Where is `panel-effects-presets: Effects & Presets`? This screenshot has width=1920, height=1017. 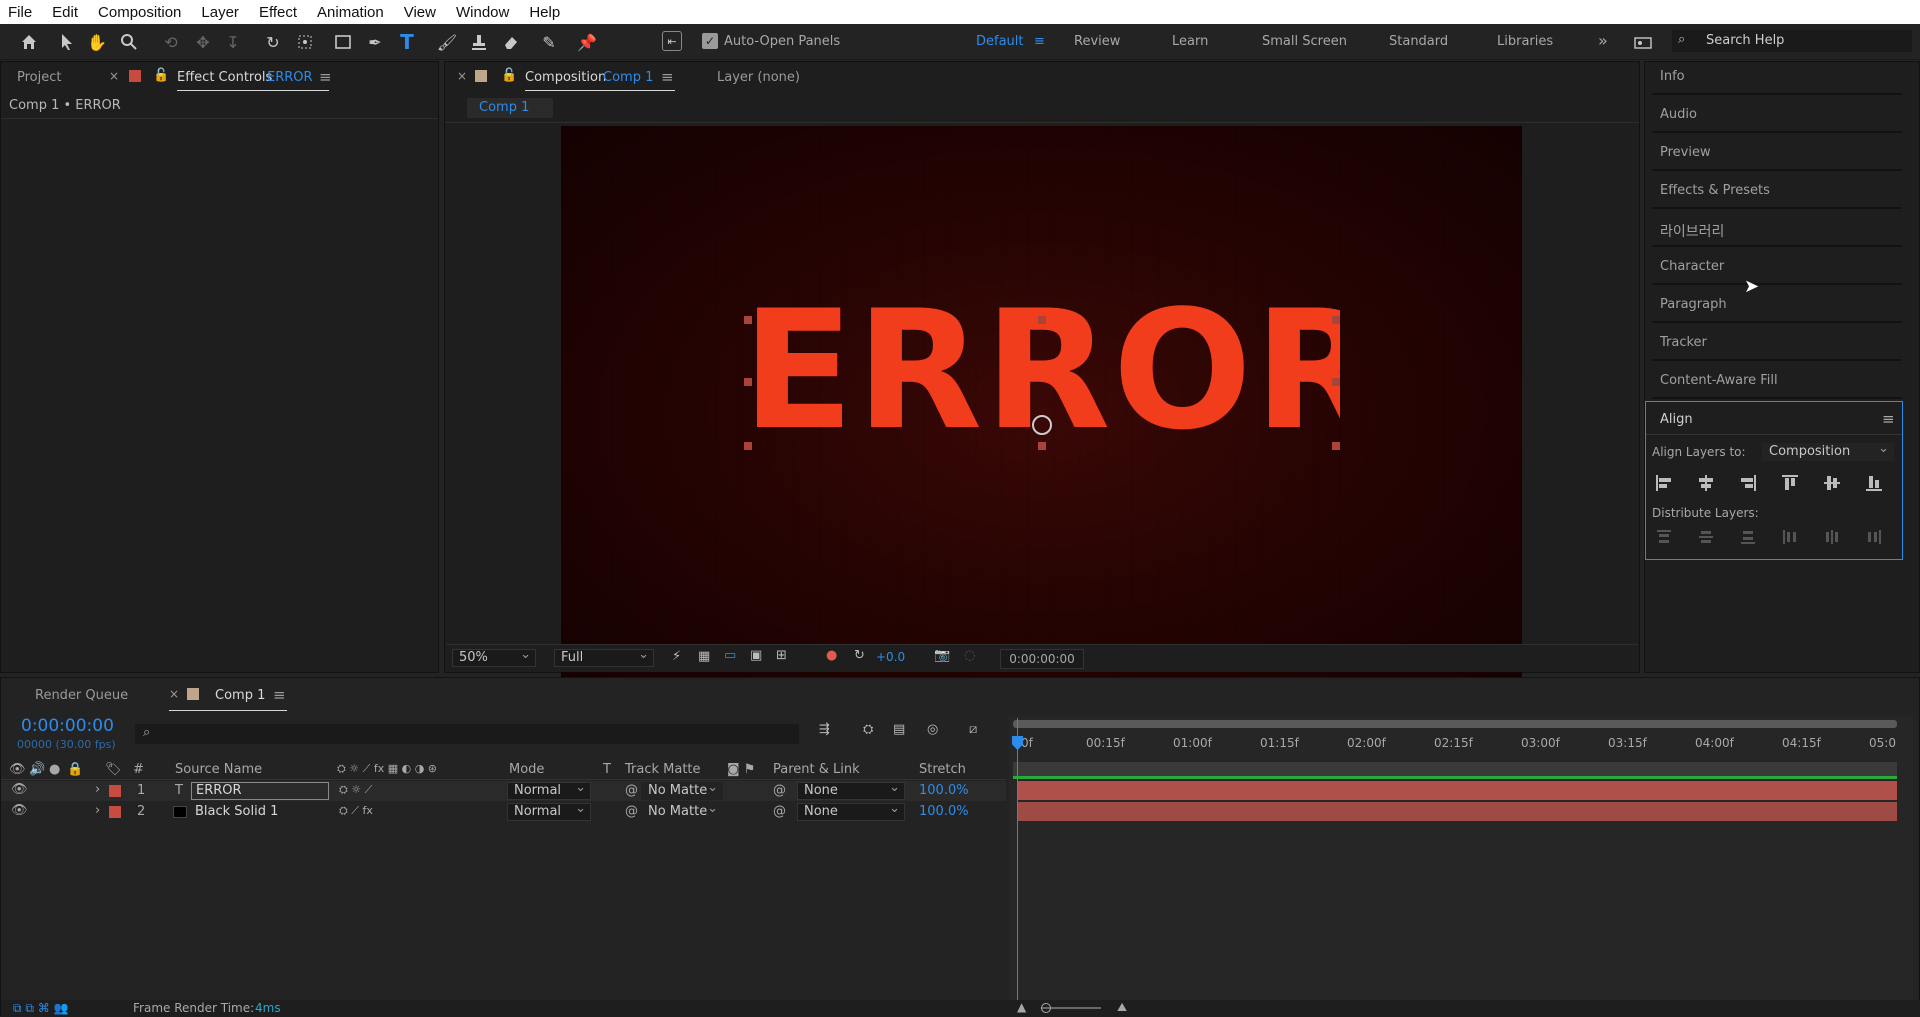 panel-effects-presets: Effects & Presets is located at coordinates (1777, 192).